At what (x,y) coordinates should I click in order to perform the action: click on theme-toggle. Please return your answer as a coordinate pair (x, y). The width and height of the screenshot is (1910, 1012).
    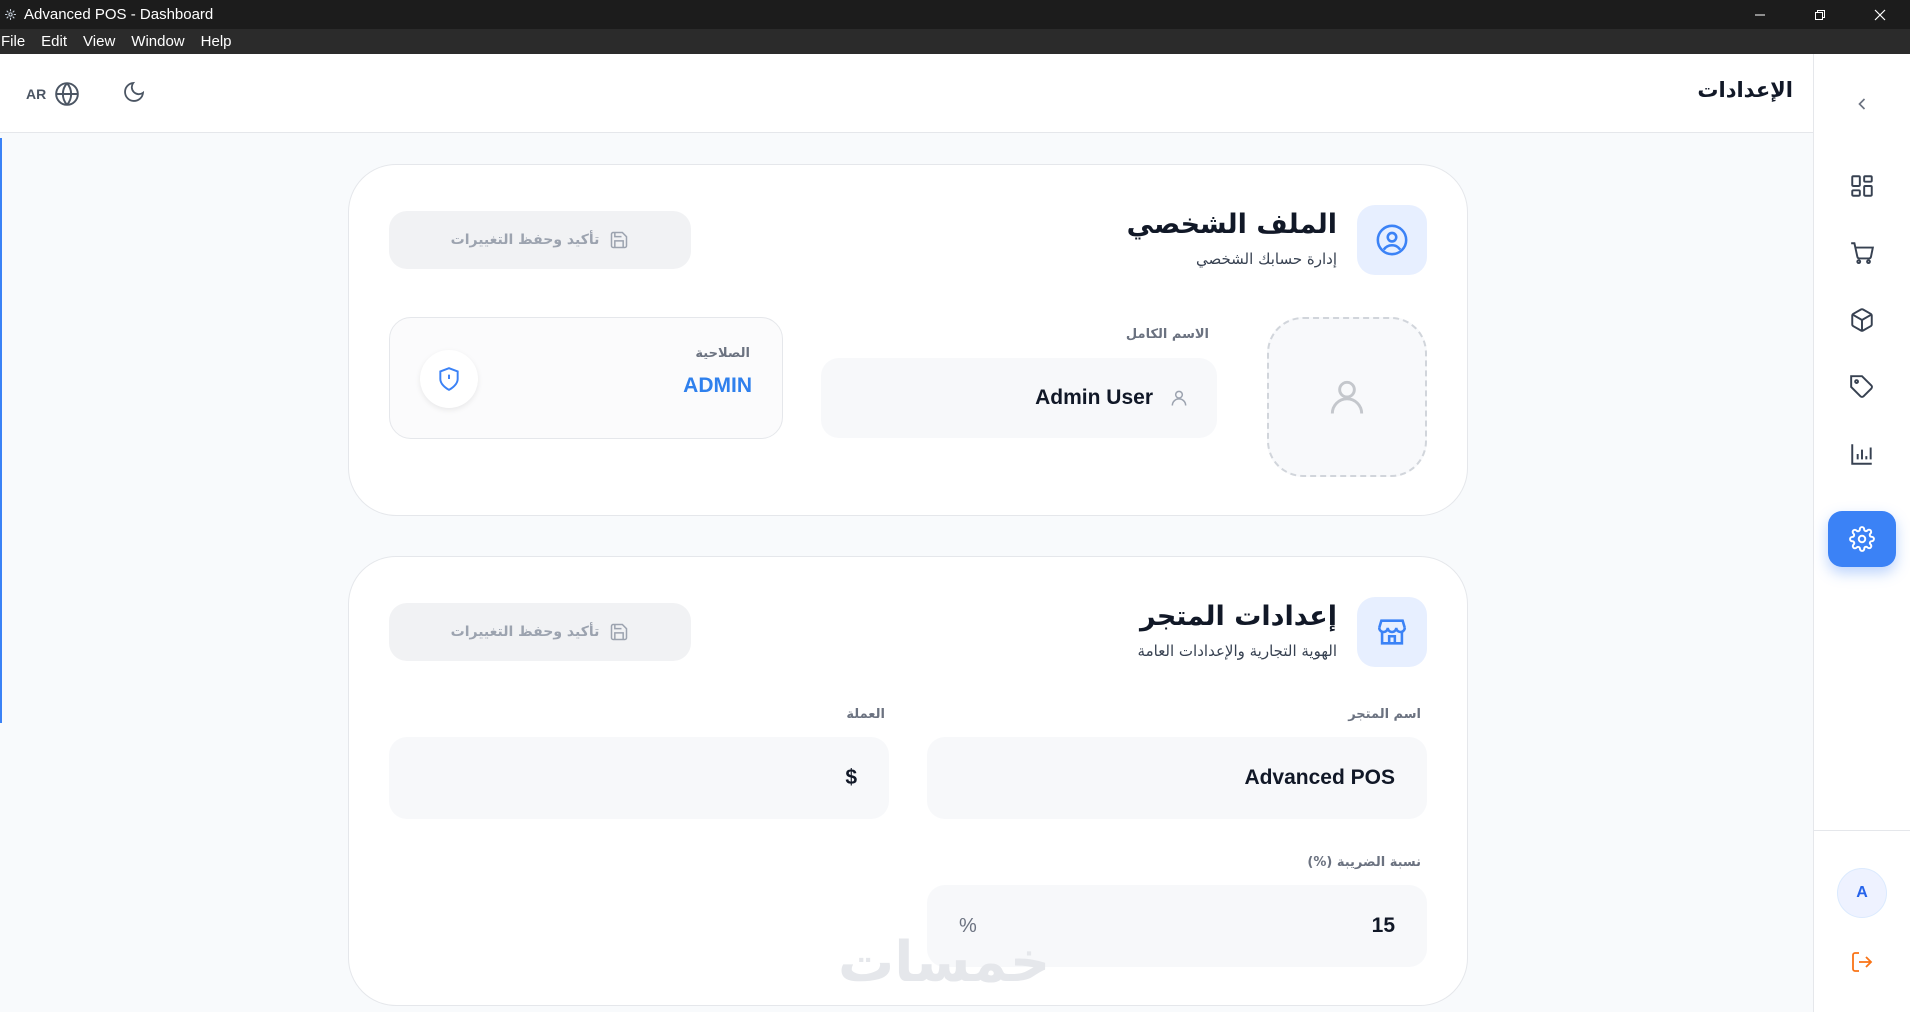
    Looking at the image, I should click on (134, 94).